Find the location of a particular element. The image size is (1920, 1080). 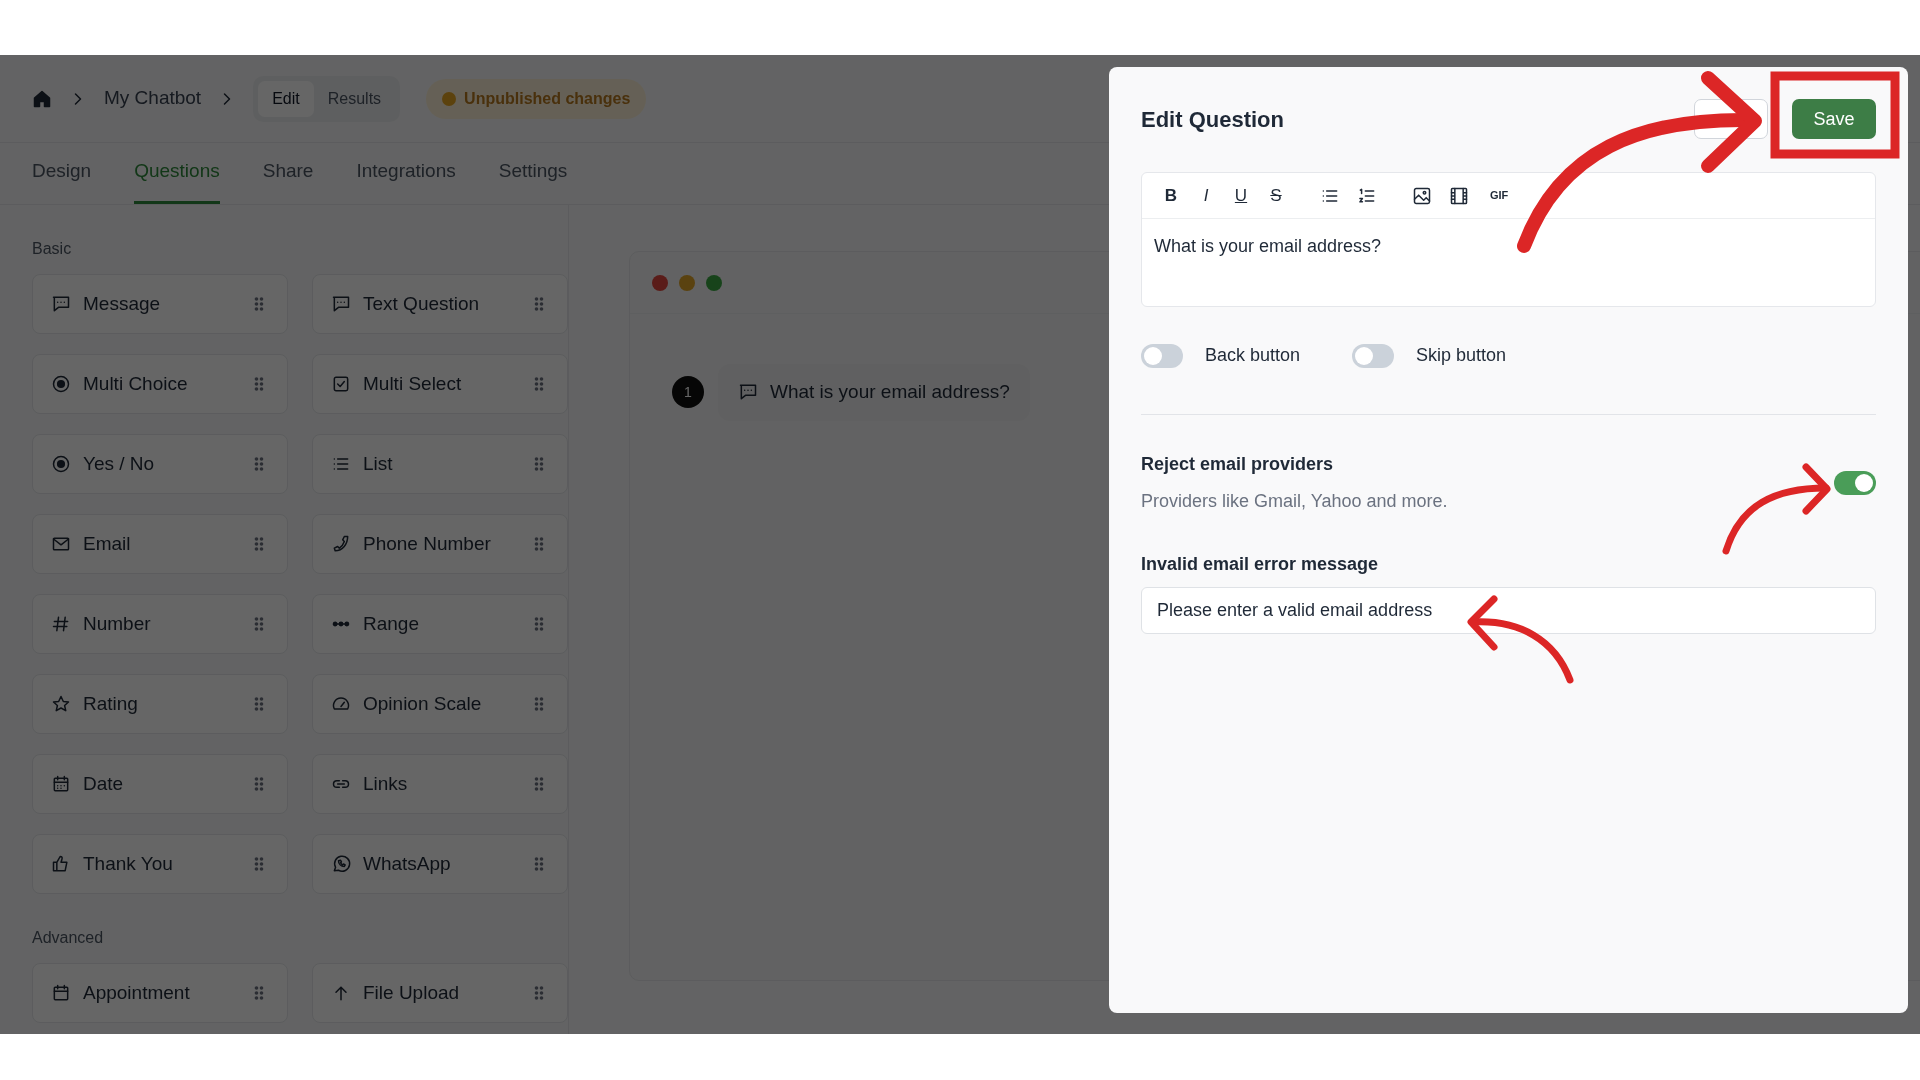

format-button: I is located at coordinates (1206, 195).